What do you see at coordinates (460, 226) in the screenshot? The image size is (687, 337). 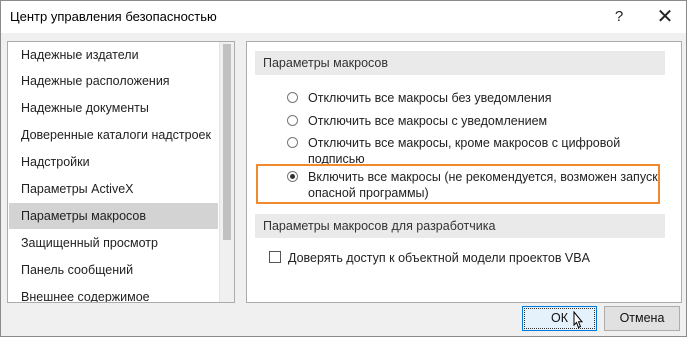 I see `developer-settings-header: Параметры макросов для разработчика` at bounding box center [460, 226].